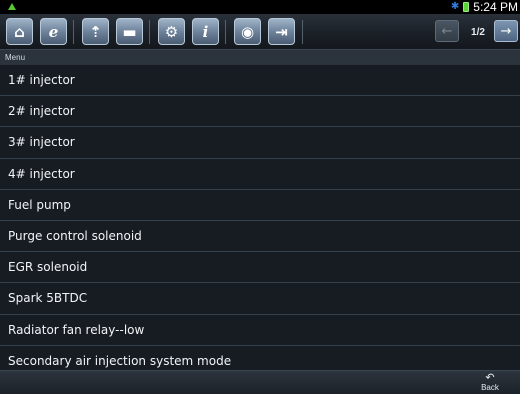  Describe the element at coordinates (260, 81) in the screenshot. I see `list-item: 1# injector` at that location.